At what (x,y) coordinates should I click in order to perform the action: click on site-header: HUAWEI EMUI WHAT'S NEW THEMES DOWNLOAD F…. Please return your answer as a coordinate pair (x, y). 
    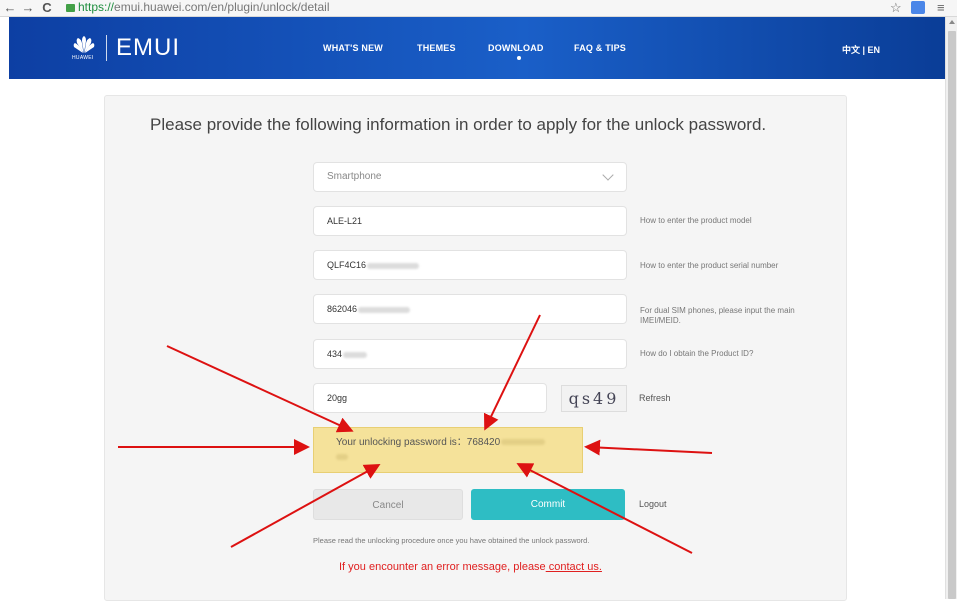
    Looking at the image, I should click on (477, 48).